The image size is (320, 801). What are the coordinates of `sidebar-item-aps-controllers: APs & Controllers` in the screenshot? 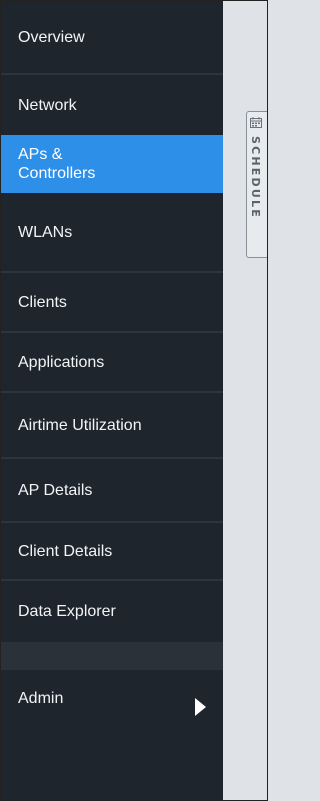 It's located at (112, 164).